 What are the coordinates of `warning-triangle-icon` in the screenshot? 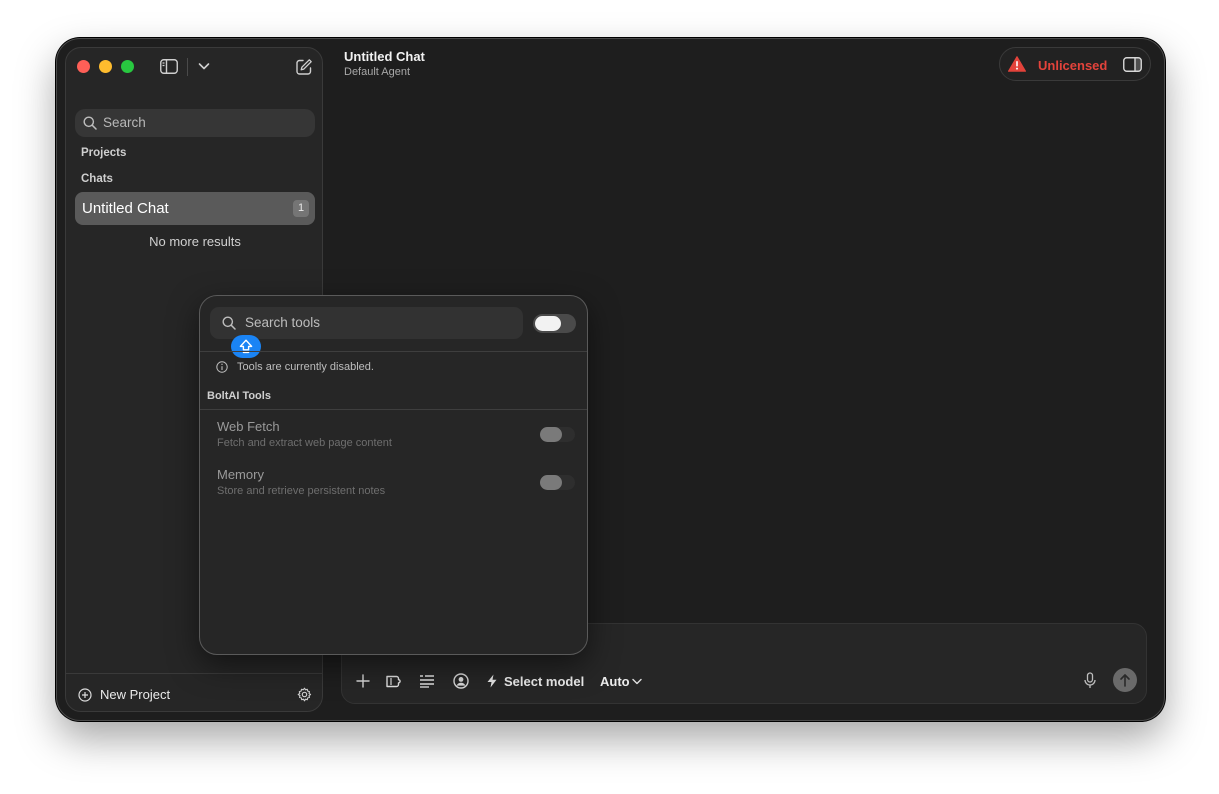 It's located at (1017, 64).